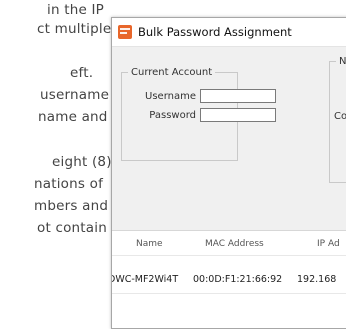  I want to click on window-title: Bulk Password Assignment, so click(215, 32).